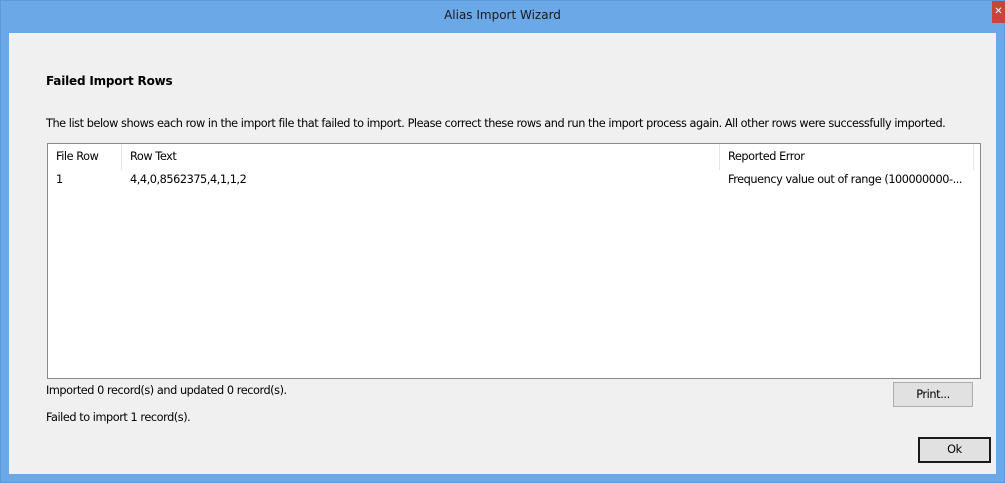 This screenshot has height=483, width=1005. What do you see at coordinates (954, 450) in the screenshot?
I see `ok-button: Ok` at bounding box center [954, 450].